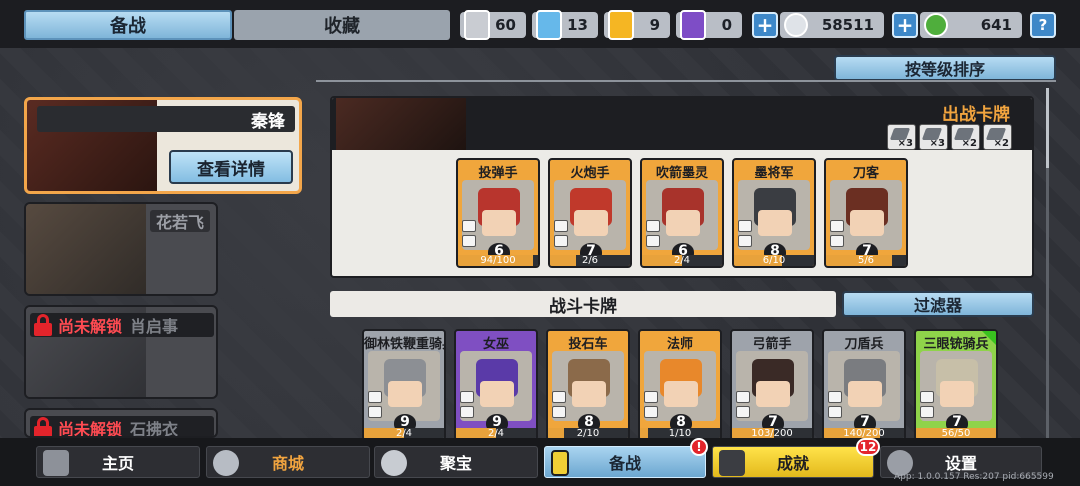 This screenshot has height=486, width=1080. Describe the element at coordinates (405, 344) in the screenshot. I see `unit-name: 御林铁鞭重骑兵` at that location.